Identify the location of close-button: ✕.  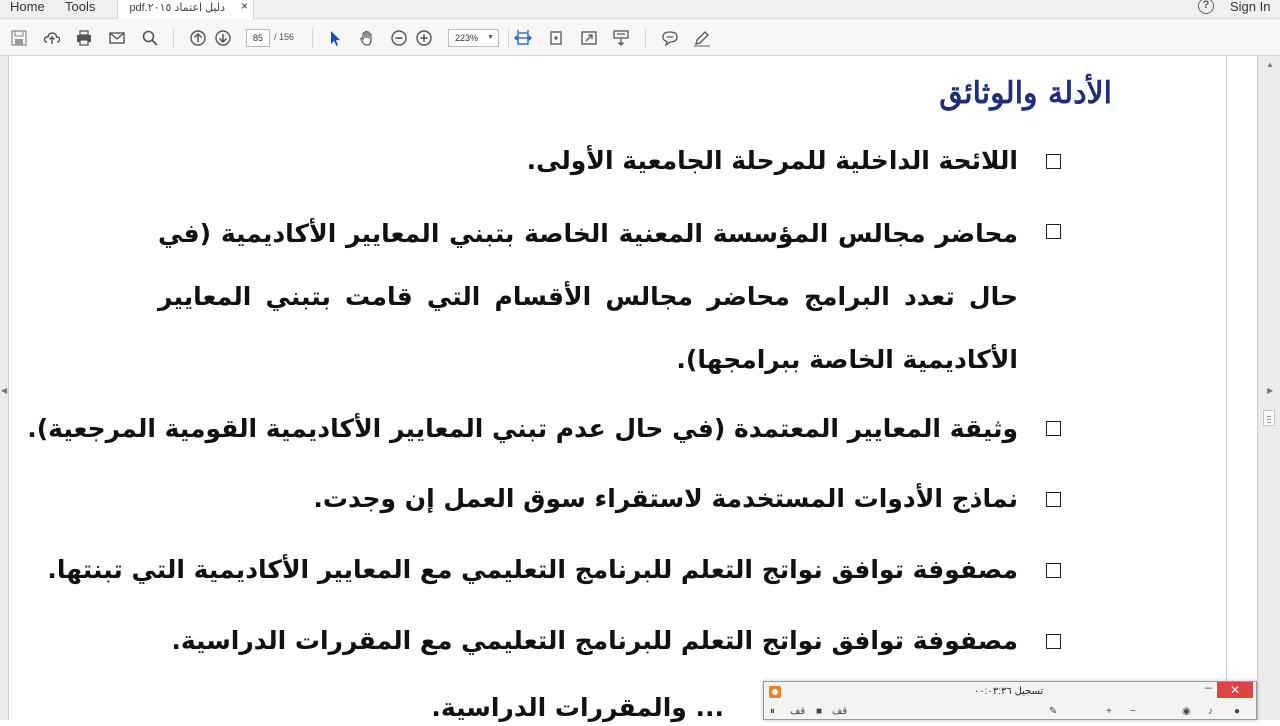
(1235, 690).